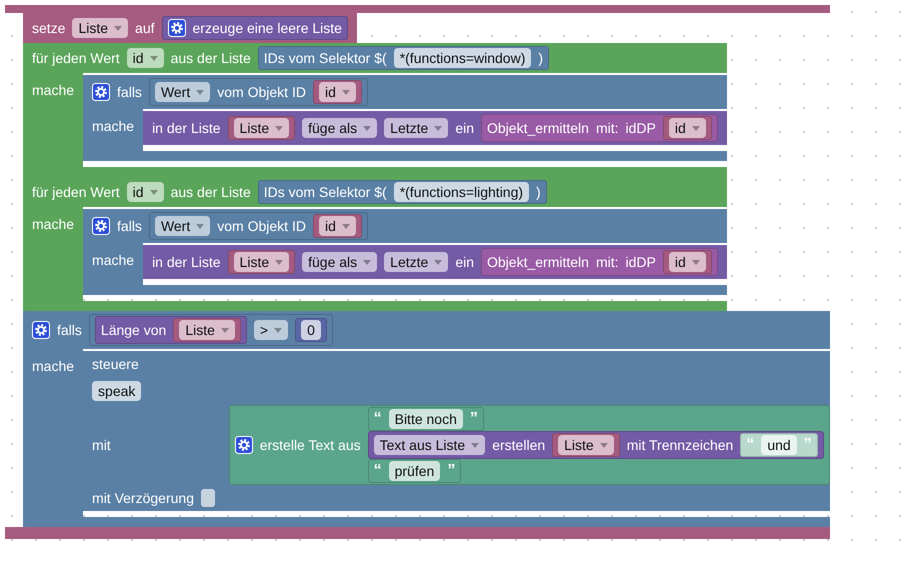  I want to click on block-label: mit Trennzeichen, so click(680, 445).